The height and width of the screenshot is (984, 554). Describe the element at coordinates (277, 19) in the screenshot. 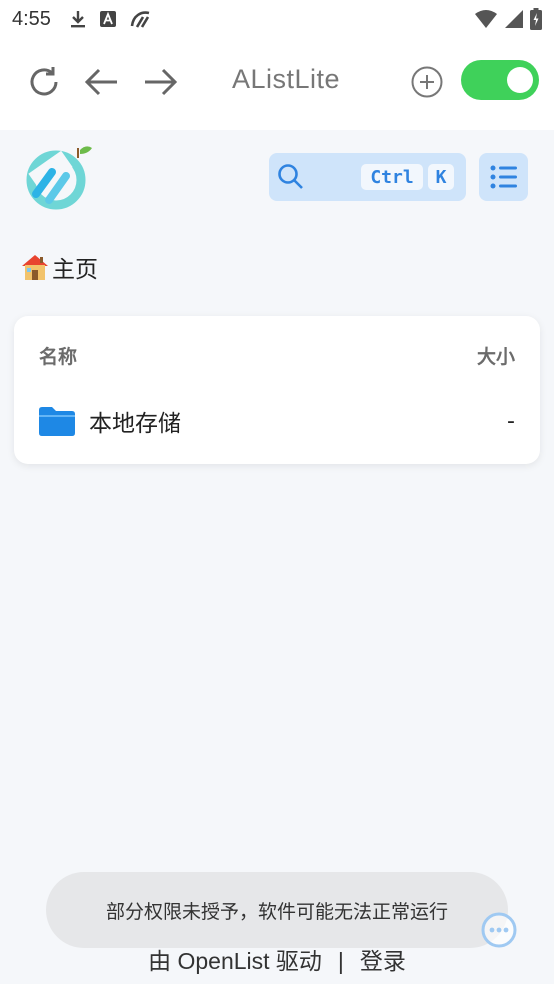

I see `status-bar: 4:55` at that location.